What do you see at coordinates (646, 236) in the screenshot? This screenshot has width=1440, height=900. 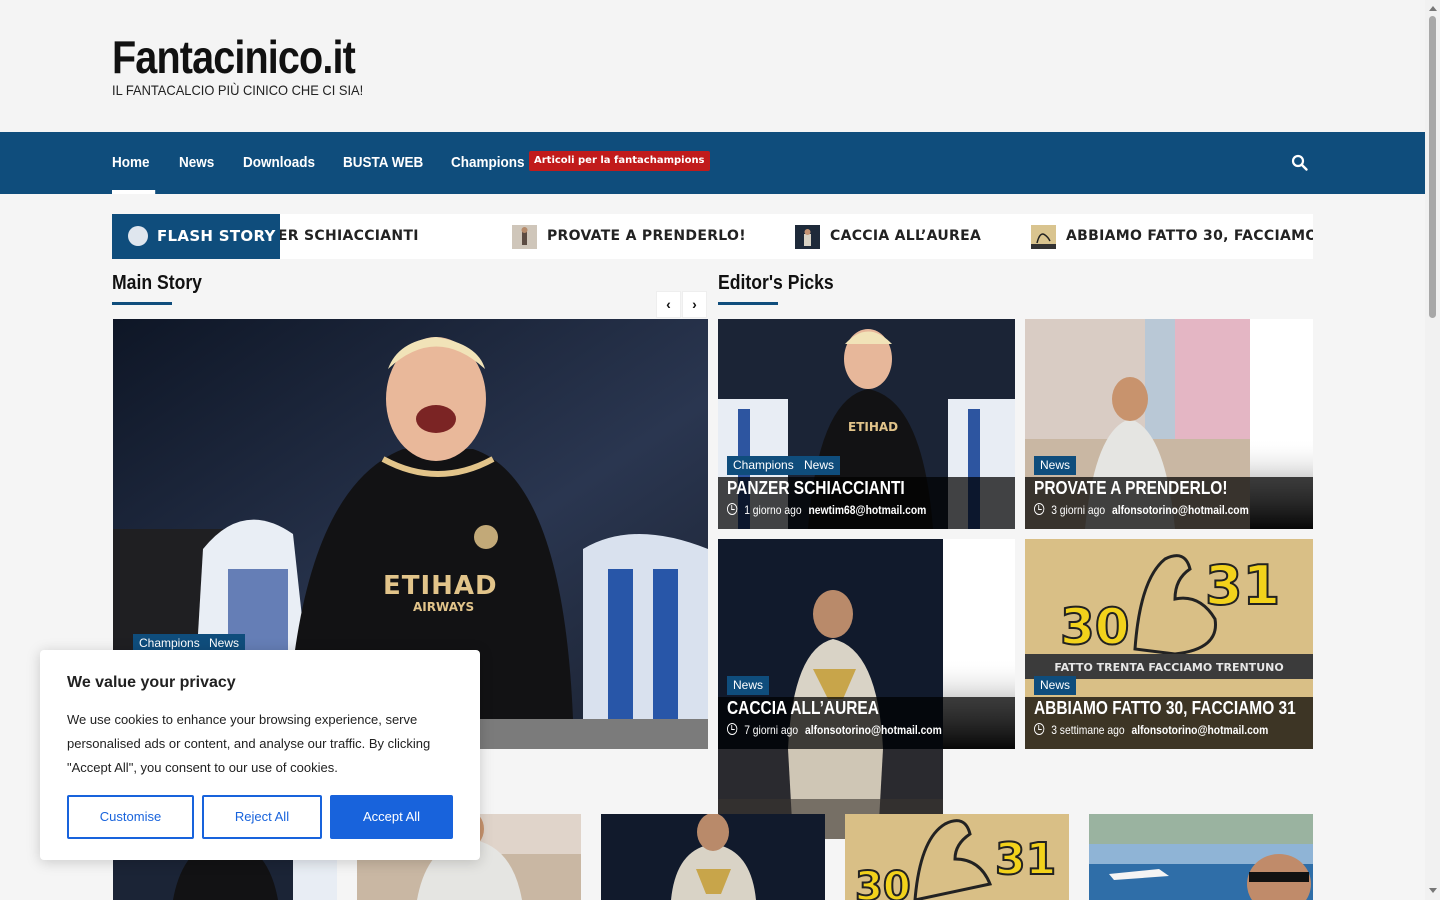 I see `flash-item: PROVATE A PRENDERLO!` at bounding box center [646, 236].